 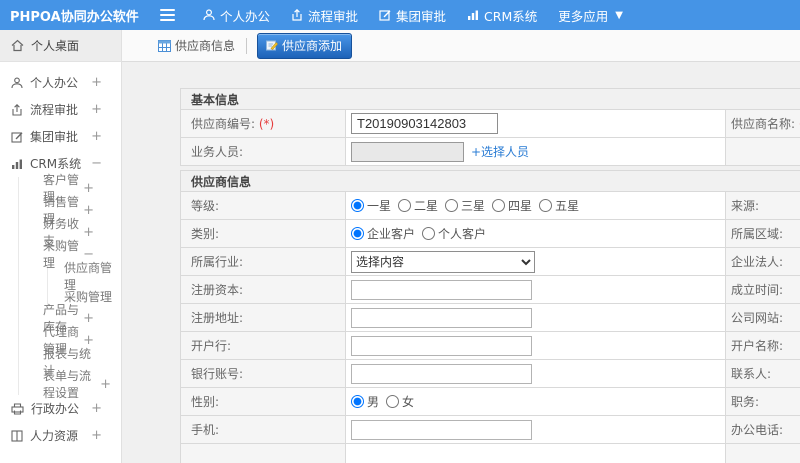 What do you see at coordinates (263, 401) in the screenshot?
I see `gender-label: 性别:` at bounding box center [263, 401].